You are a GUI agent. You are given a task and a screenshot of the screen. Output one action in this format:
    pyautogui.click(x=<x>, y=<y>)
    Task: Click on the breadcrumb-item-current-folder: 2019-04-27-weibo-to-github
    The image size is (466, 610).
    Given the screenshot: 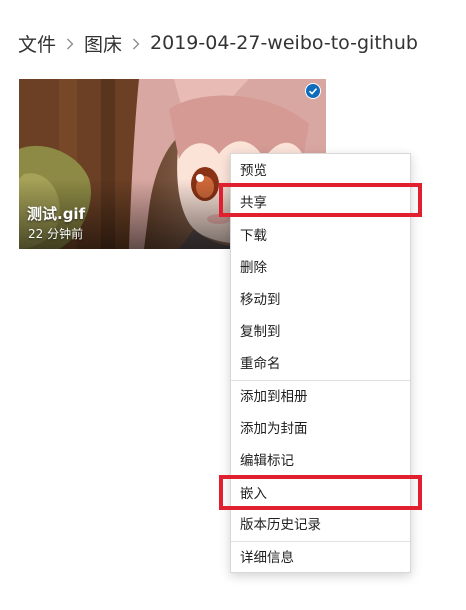 What is the action you would take?
    pyautogui.click(x=284, y=43)
    